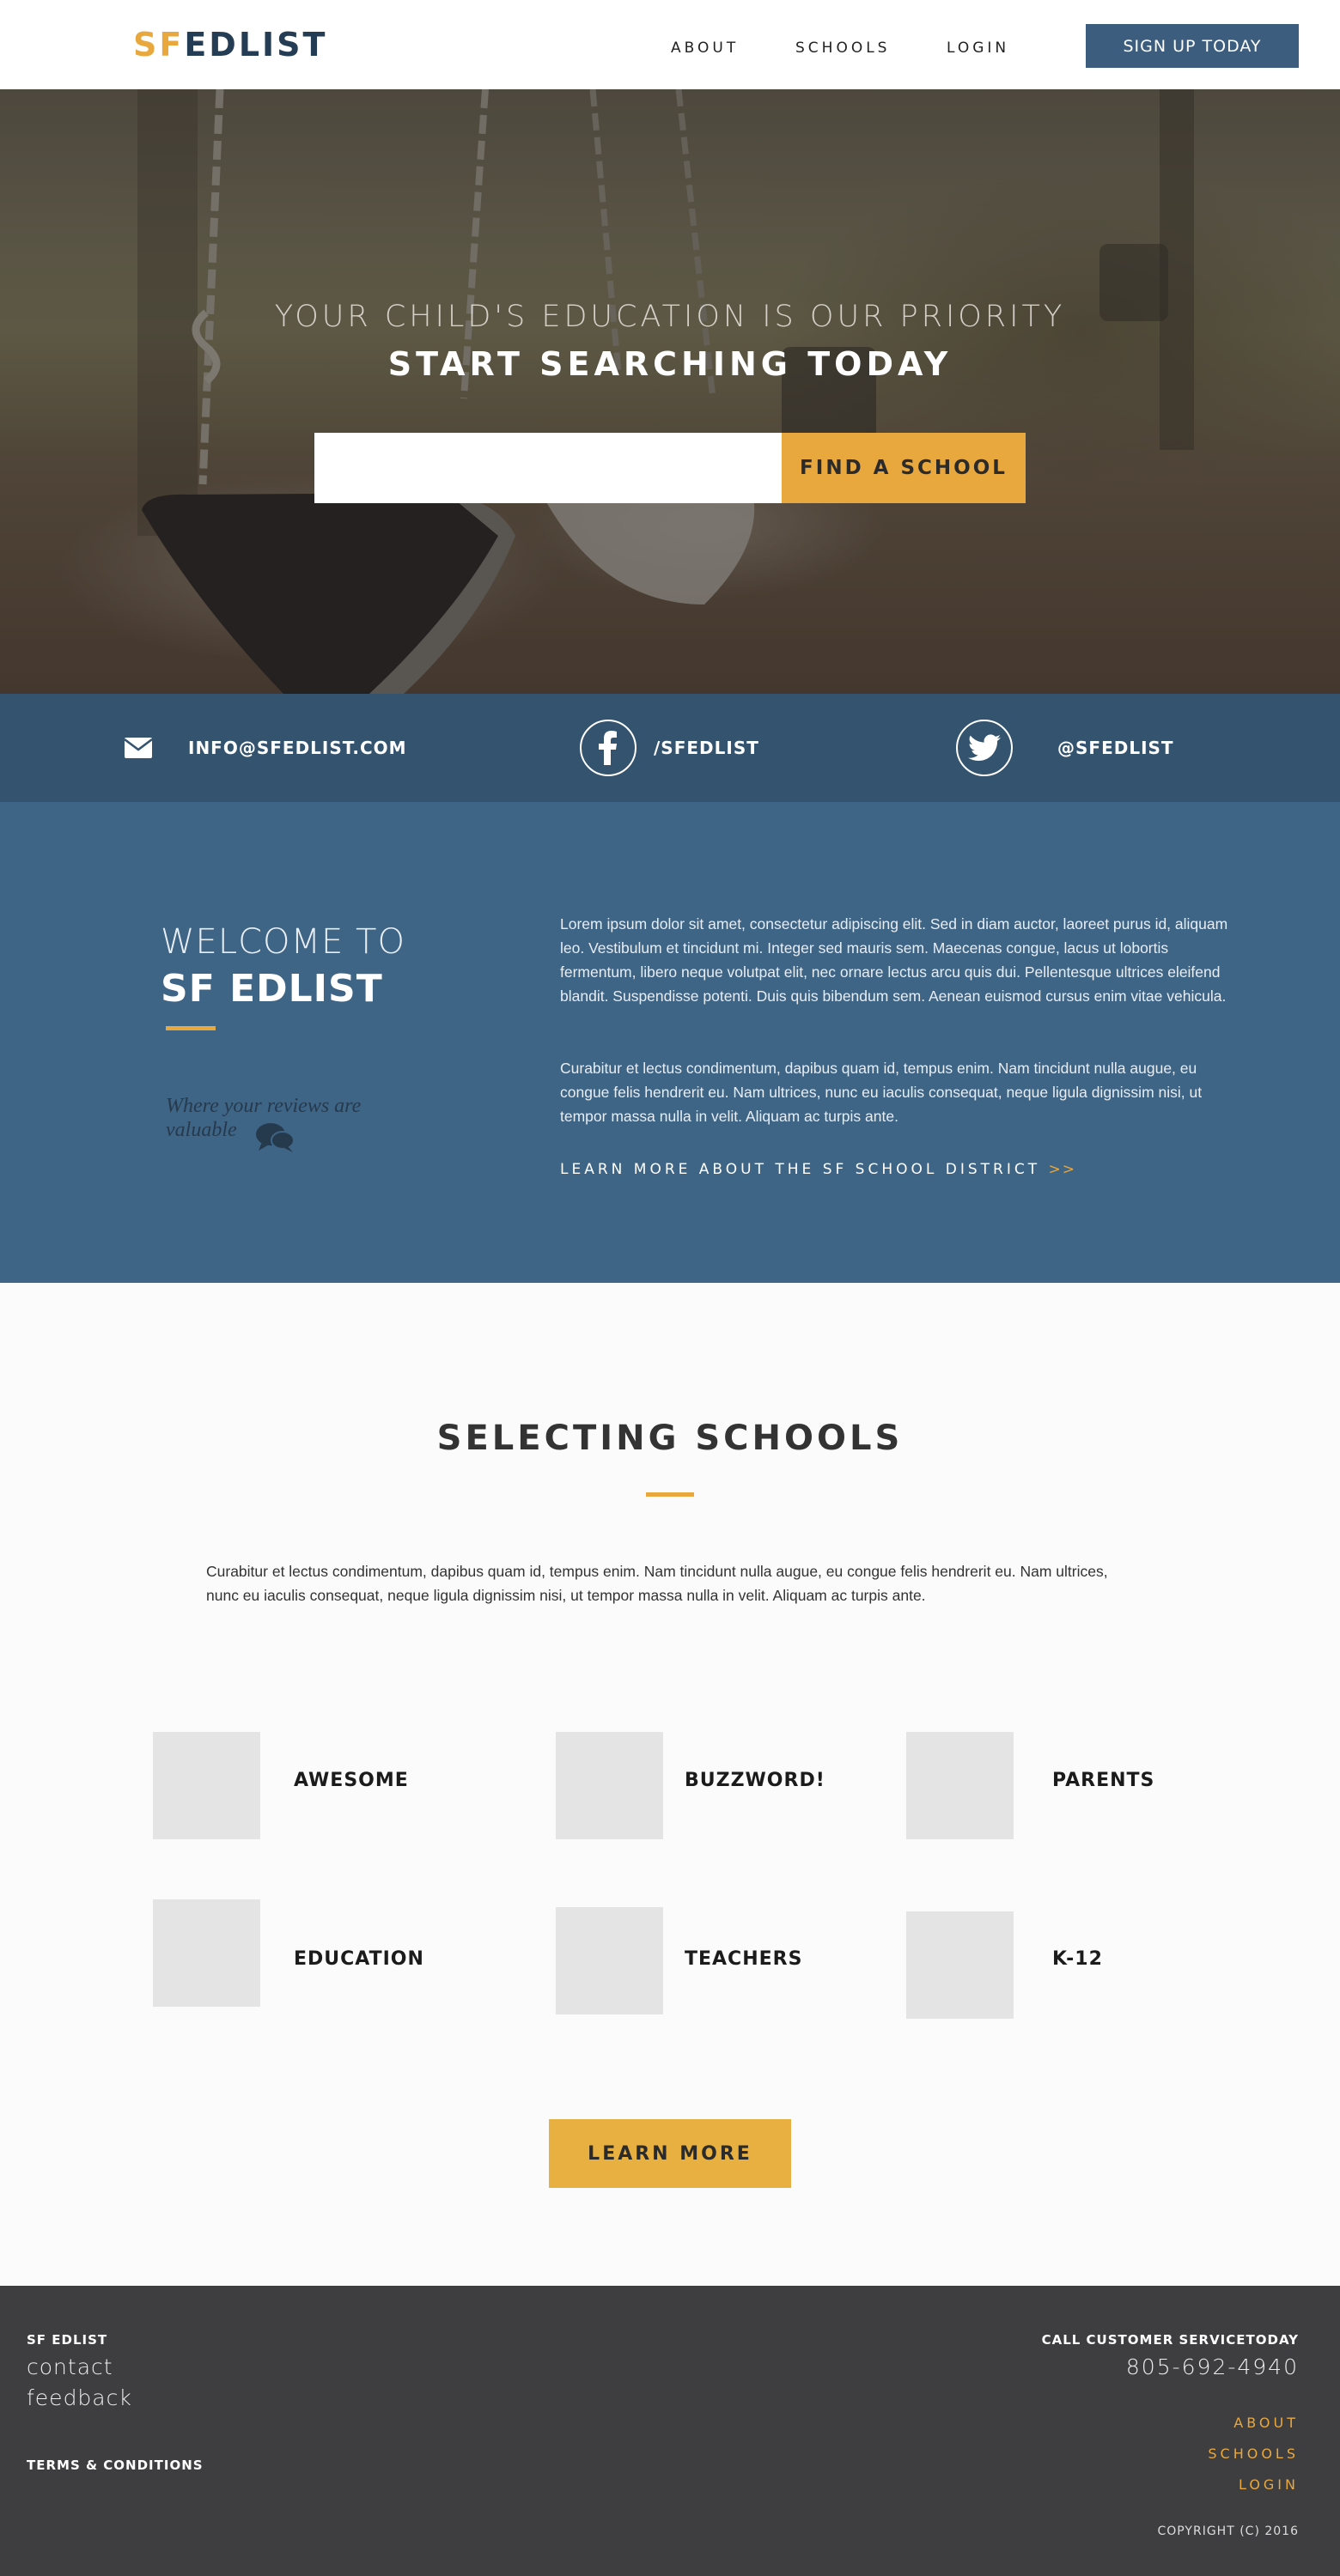 This screenshot has height=2576, width=1340. What do you see at coordinates (670, 1495) in the screenshot?
I see `selecting-divider` at bounding box center [670, 1495].